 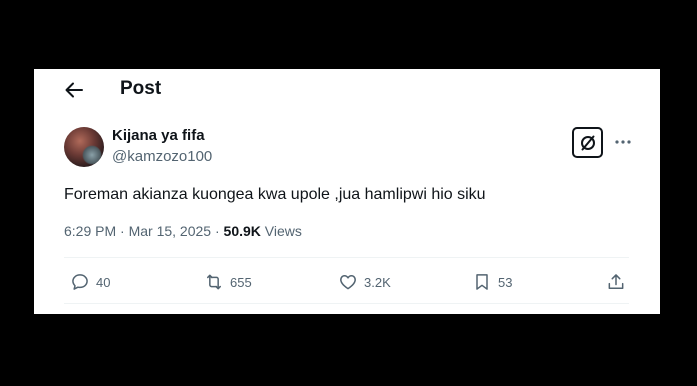 I want to click on share-button, so click(x=616, y=282).